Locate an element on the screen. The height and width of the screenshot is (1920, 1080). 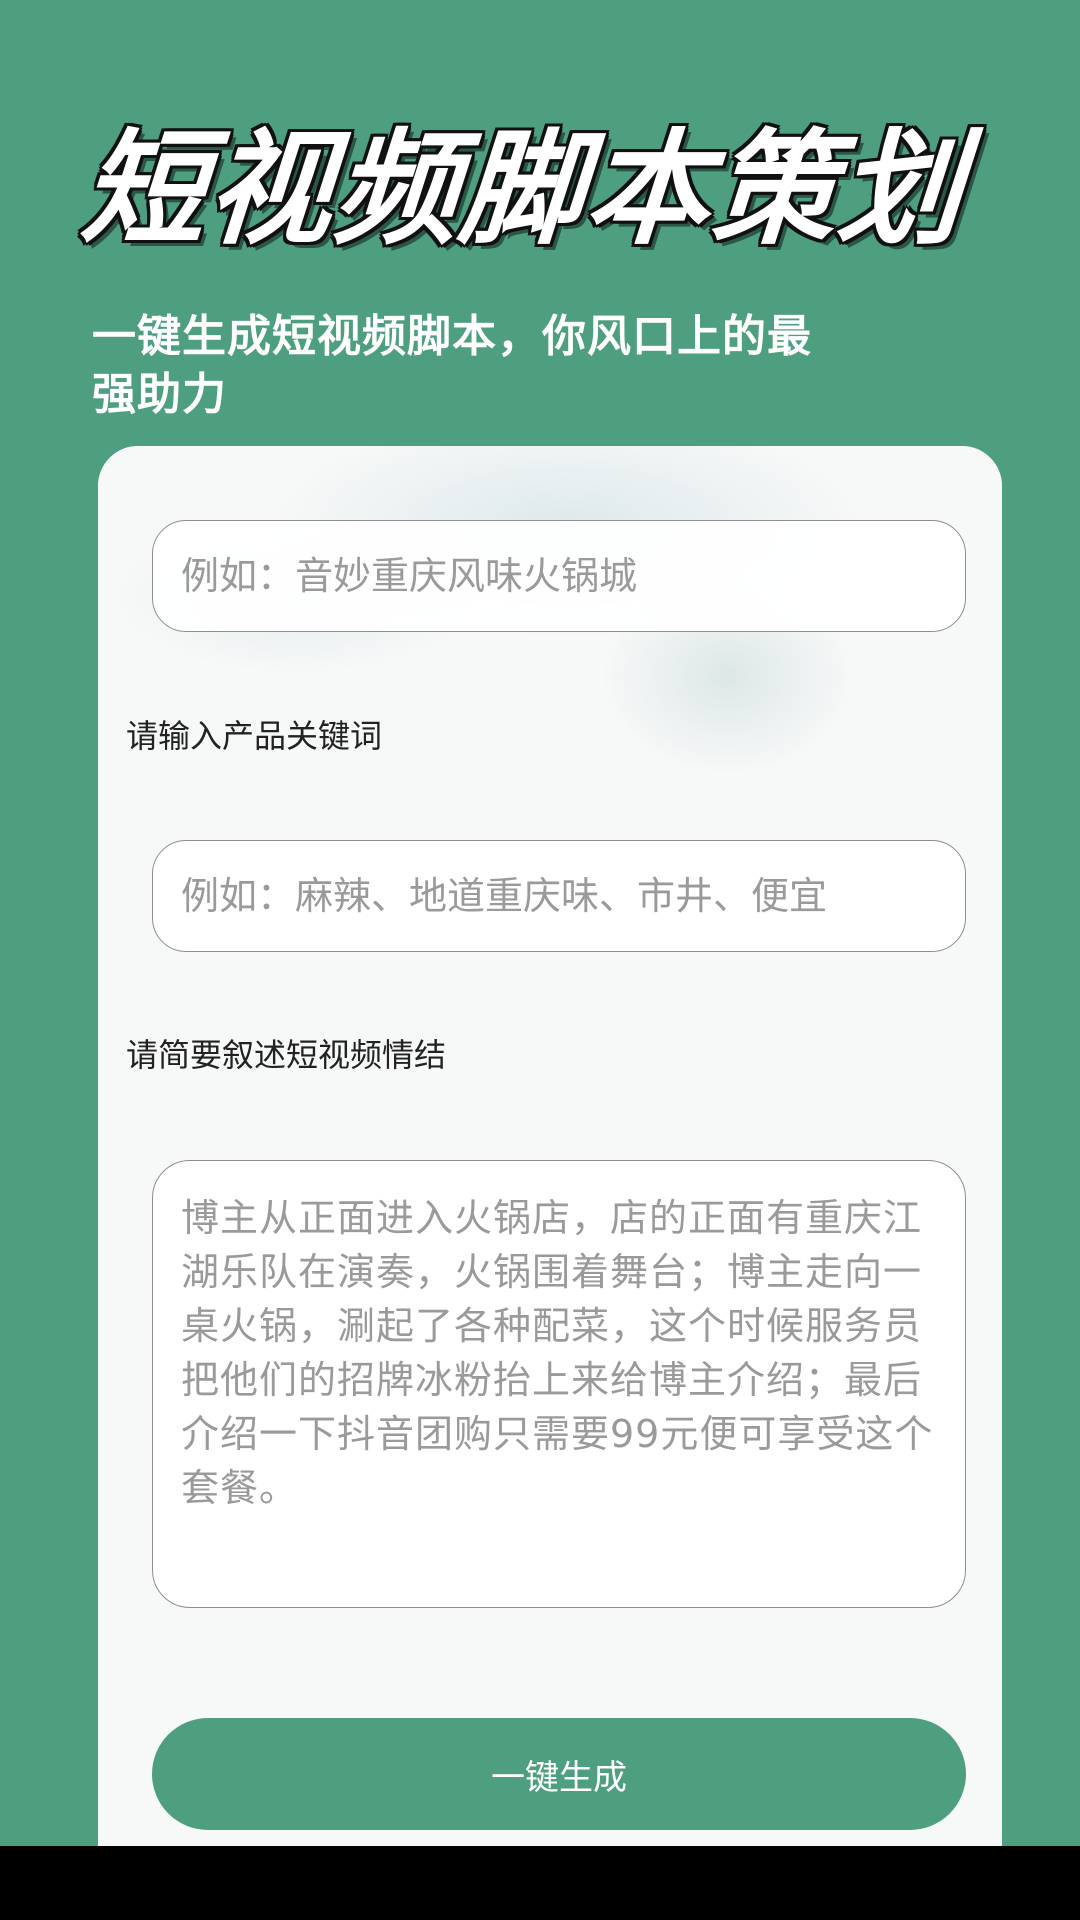
plot-label: 请简要叙述短视频情结 is located at coordinates (286, 1055).